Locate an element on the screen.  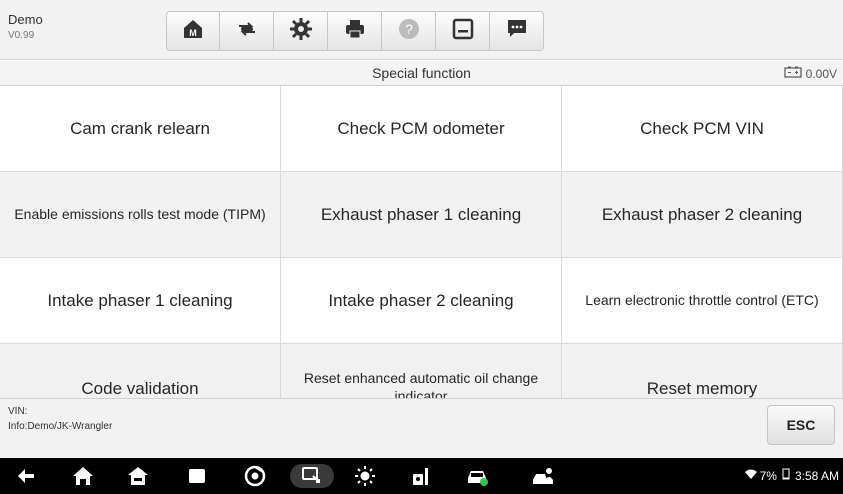
function-check-pcm-vin: Check PCM VIN is located at coordinates (702, 129).